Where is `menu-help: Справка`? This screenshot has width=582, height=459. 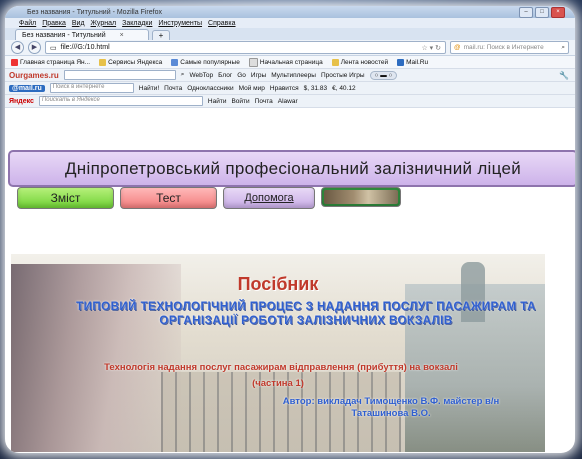
menu-help: Справка is located at coordinates (221, 23).